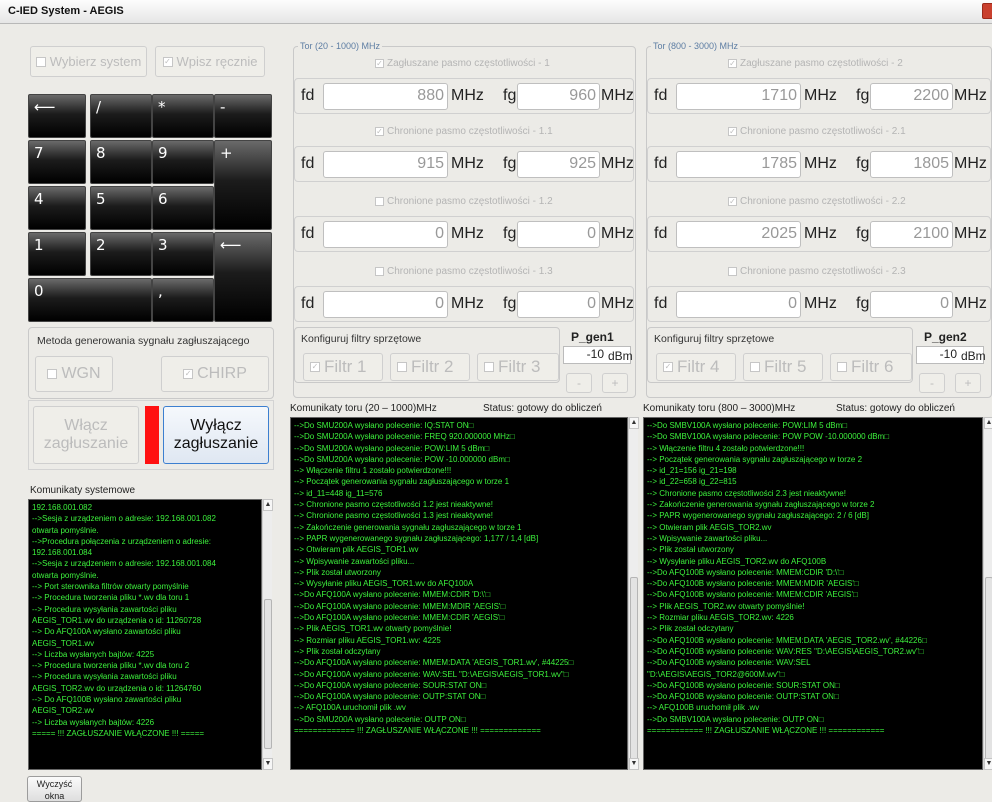  What do you see at coordinates (121, 116) in the screenshot?
I see `keypad-key: /` at bounding box center [121, 116].